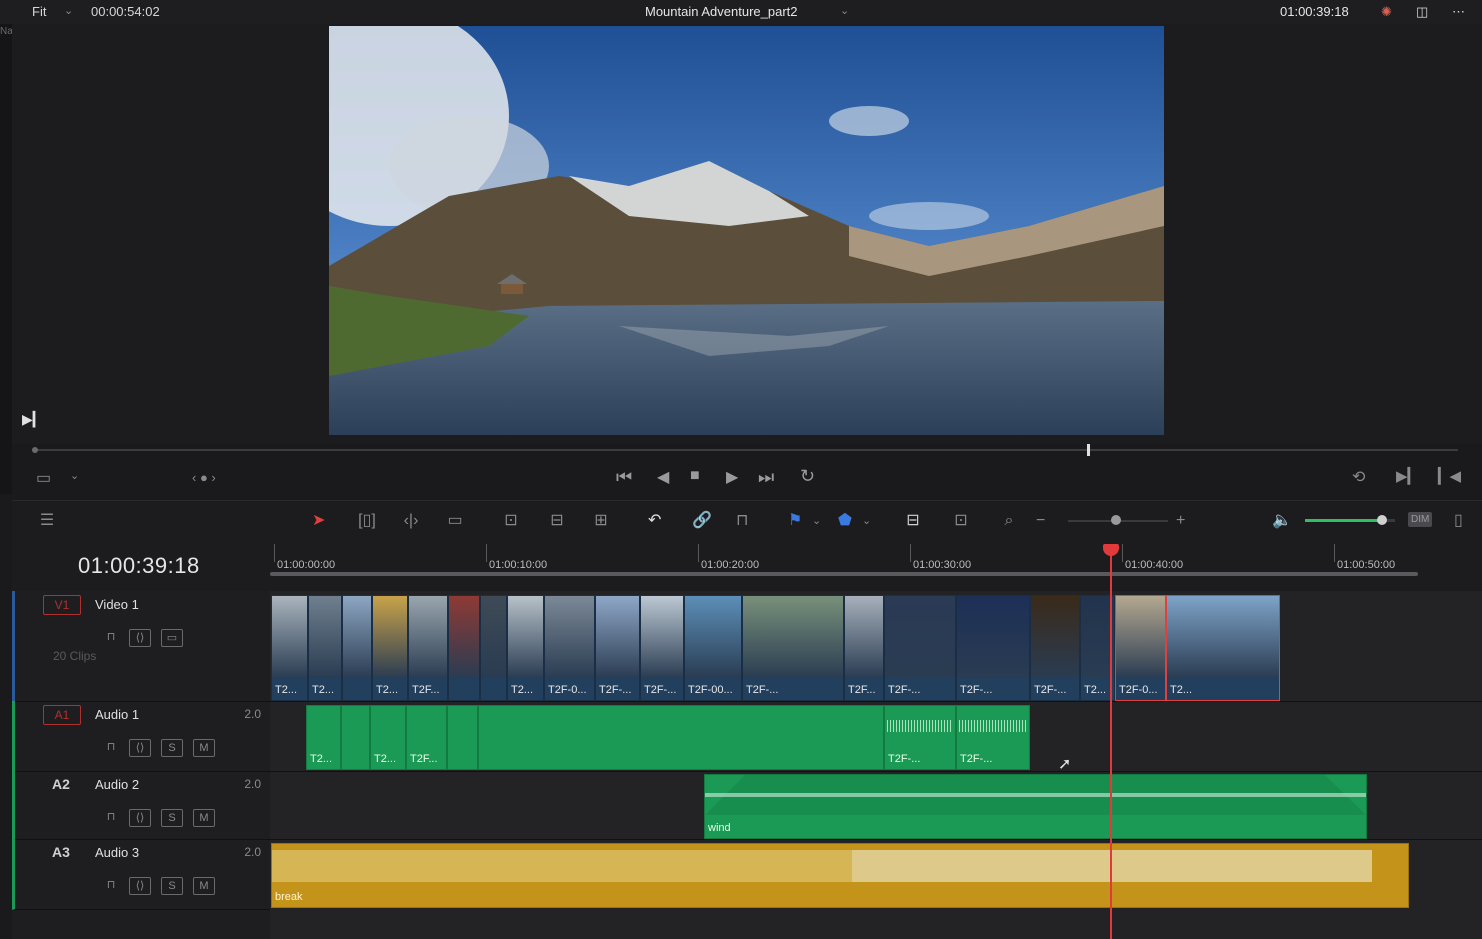 Image resolution: width=1482 pixels, height=939 pixels. I want to click on zoom-slider-handle, so click(1116, 520).